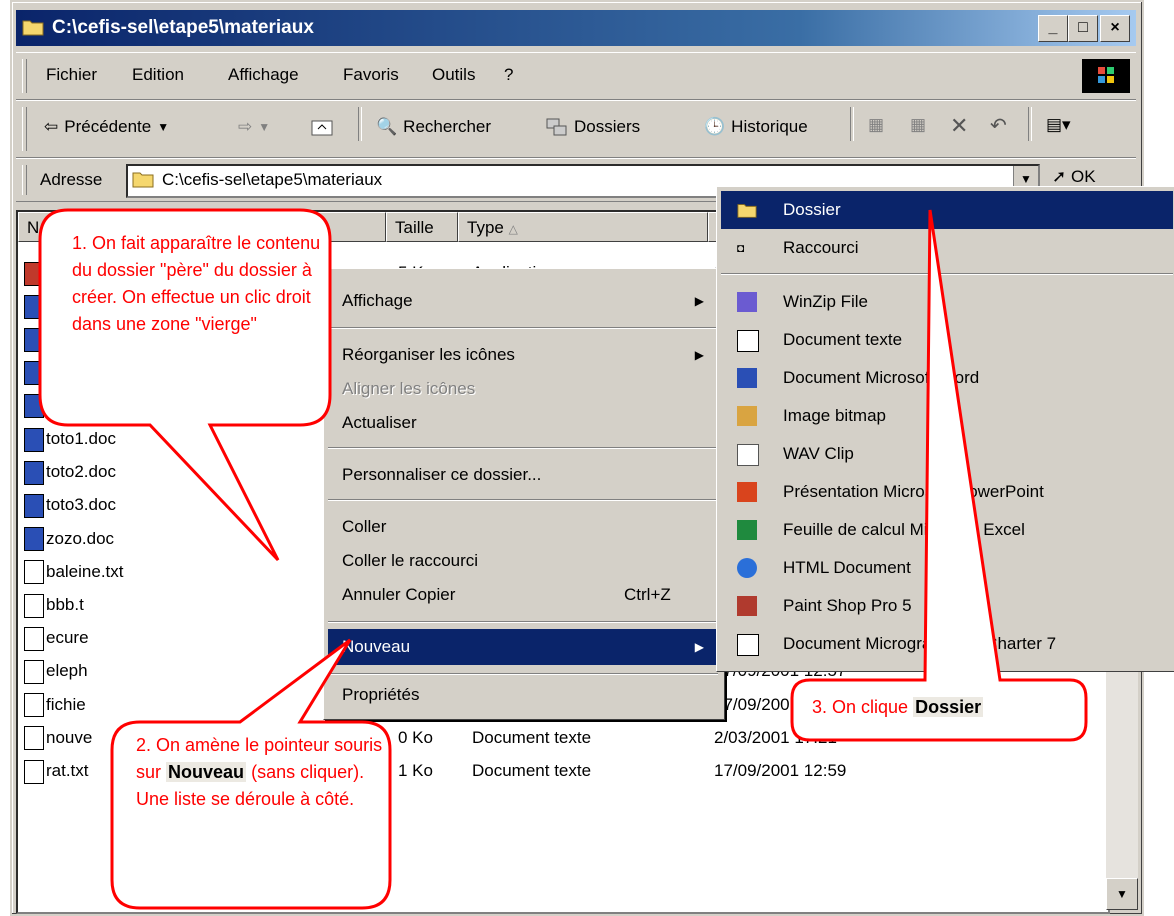 The height and width of the screenshot is (916, 1174). I want to click on callout-3-highlight: Dossier, so click(948, 707).